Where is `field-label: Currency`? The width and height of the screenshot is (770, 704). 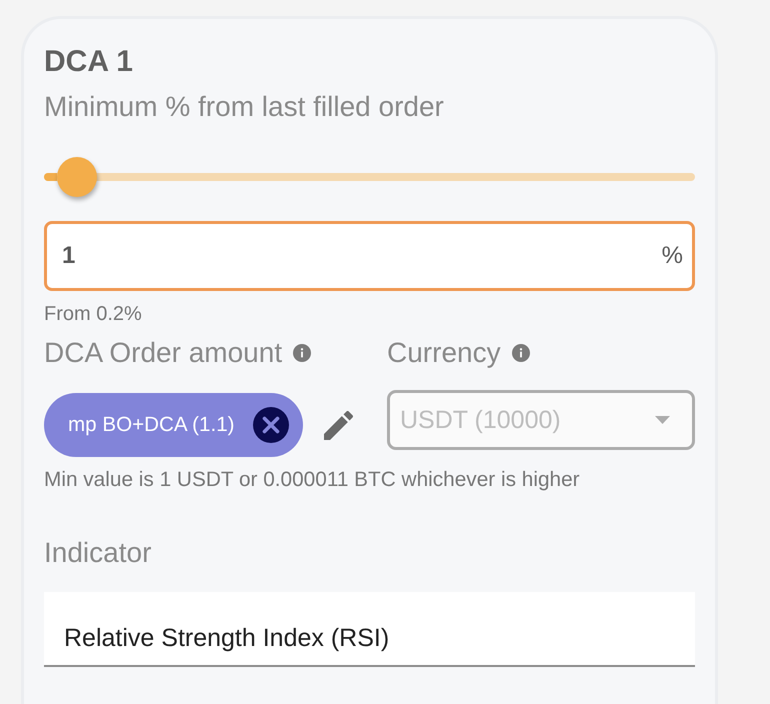 field-label: Currency is located at coordinates (444, 353).